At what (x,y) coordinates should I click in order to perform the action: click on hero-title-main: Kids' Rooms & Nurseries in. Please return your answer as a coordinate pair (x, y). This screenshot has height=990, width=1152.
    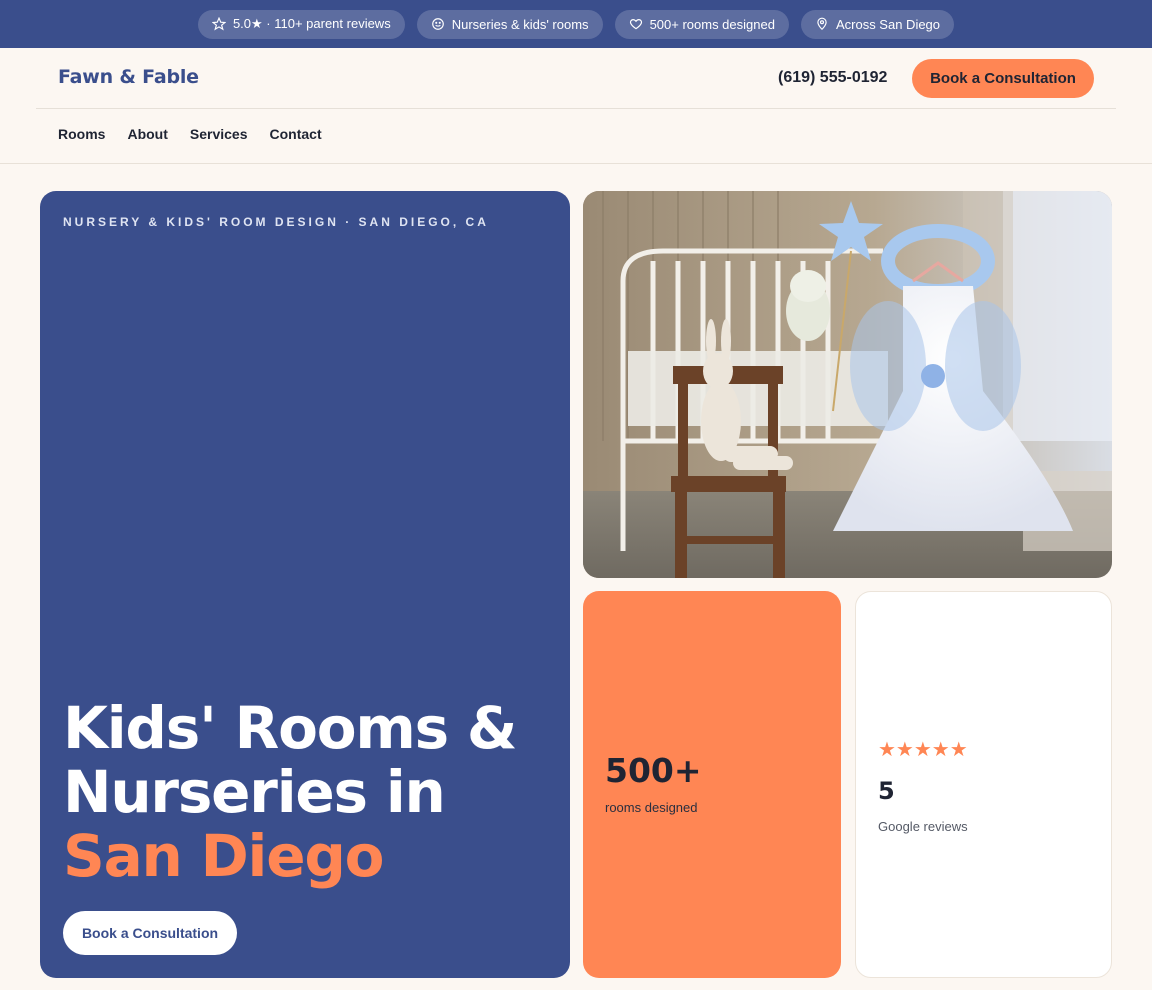
    Looking at the image, I should click on (290, 760).